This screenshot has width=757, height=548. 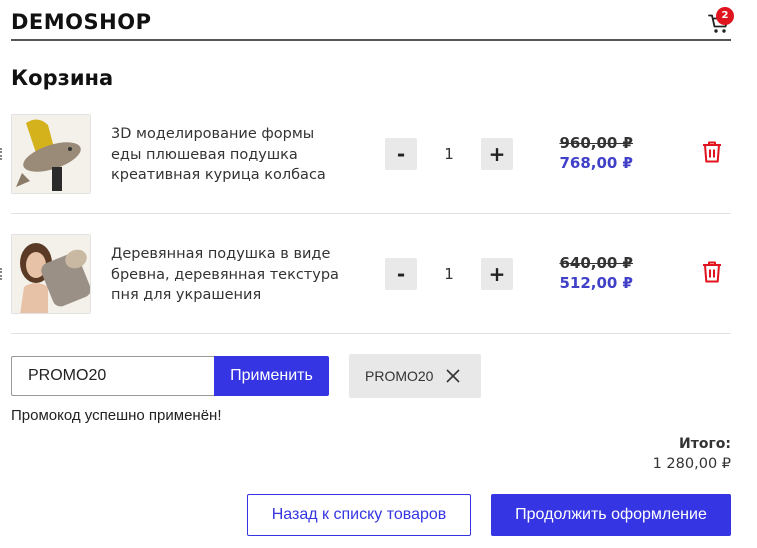 I want to click on remove-promo-button, so click(x=453, y=376).